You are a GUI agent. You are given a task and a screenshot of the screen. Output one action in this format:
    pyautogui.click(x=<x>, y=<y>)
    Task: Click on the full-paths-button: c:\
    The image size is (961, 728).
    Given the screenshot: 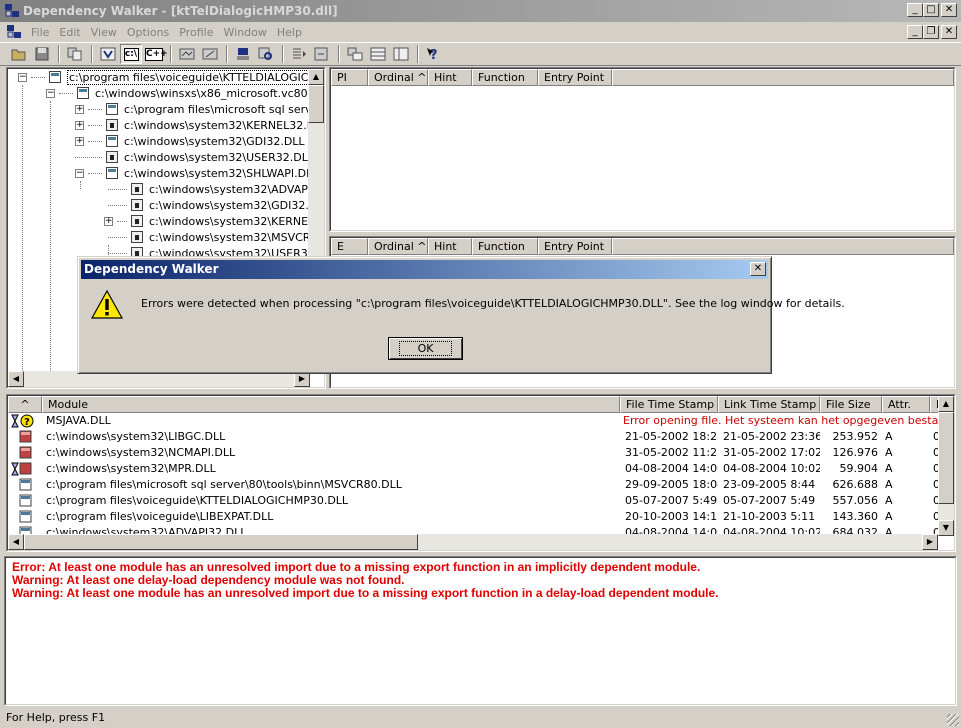 What is the action you would take?
    pyautogui.click(x=131, y=54)
    